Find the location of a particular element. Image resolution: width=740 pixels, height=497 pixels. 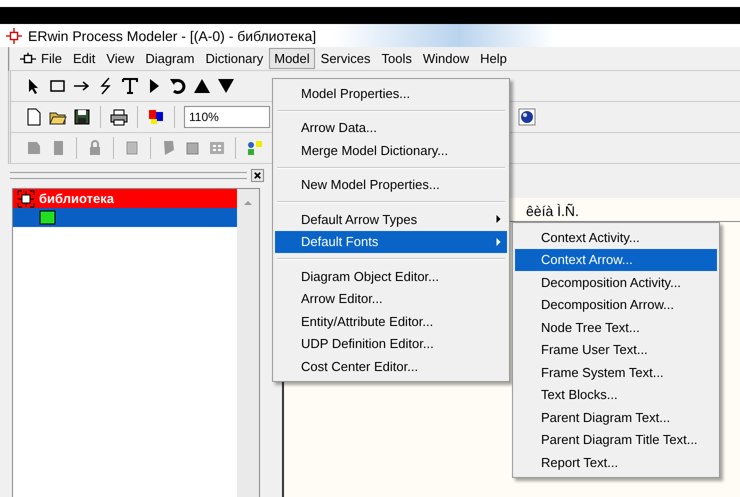

menu-item: Window is located at coordinates (446, 58).